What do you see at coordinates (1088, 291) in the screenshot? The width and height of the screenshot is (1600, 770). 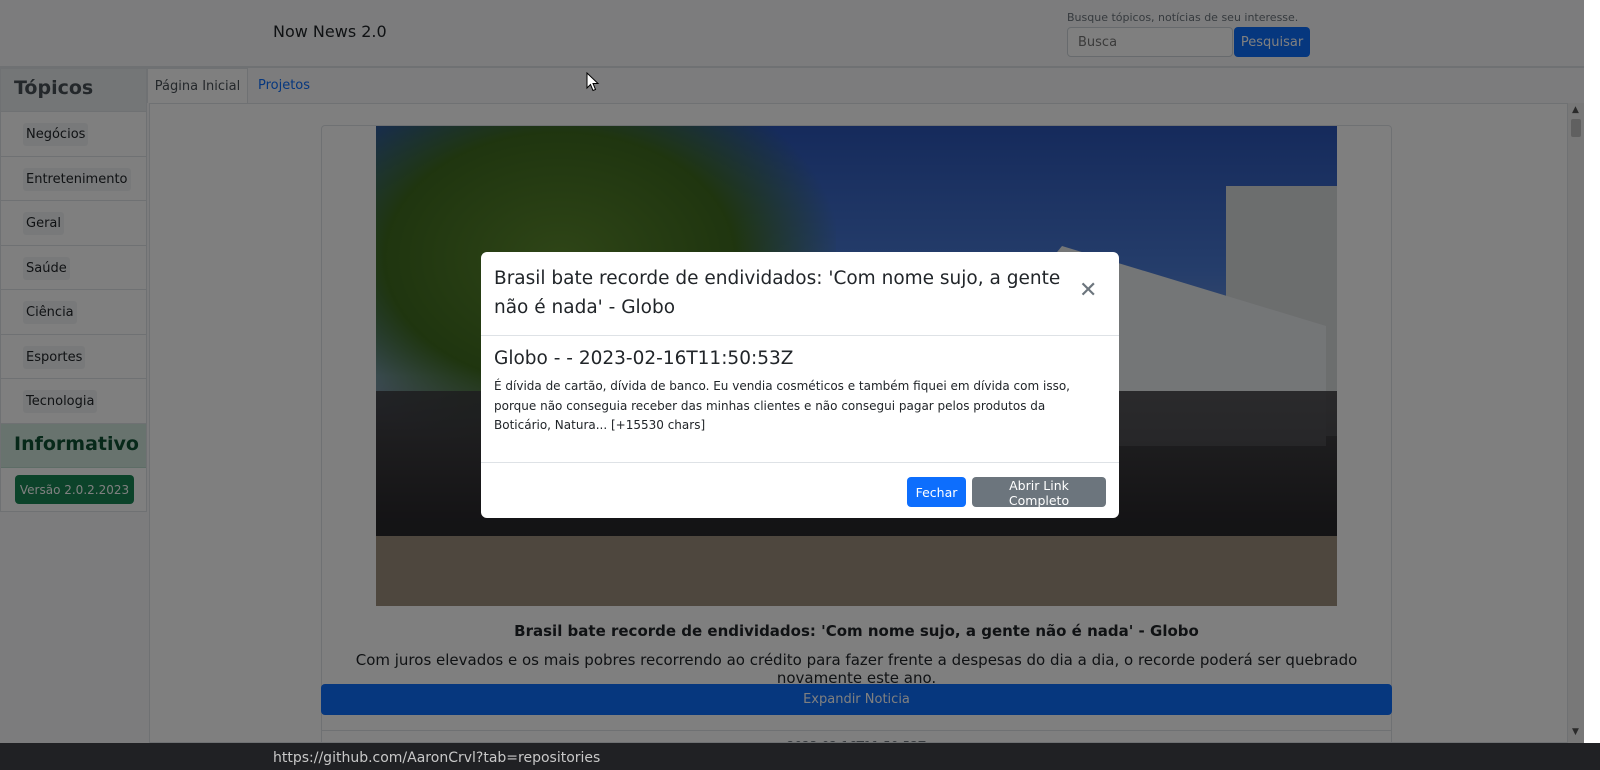 I see `close-icon: ✕` at bounding box center [1088, 291].